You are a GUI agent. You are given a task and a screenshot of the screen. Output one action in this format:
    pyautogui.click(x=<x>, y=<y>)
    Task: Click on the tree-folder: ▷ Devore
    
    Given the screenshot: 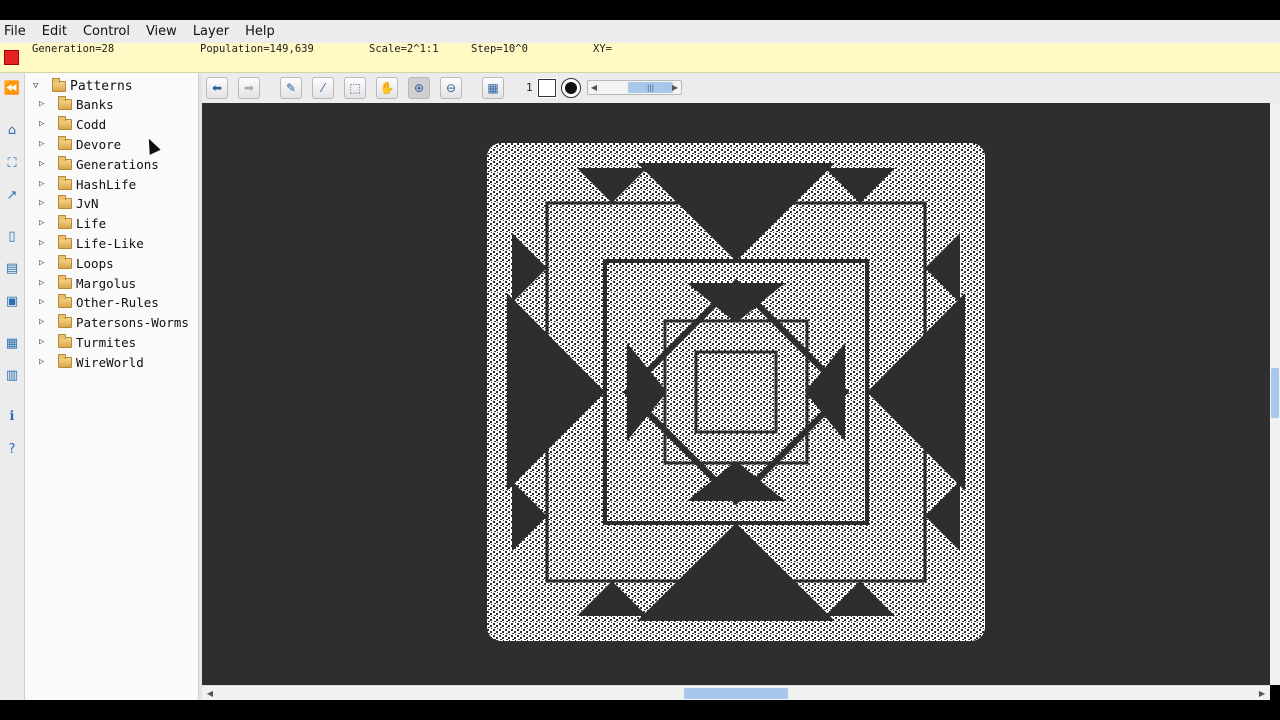 What is the action you would take?
    pyautogui.click(x=80, y=144)
    